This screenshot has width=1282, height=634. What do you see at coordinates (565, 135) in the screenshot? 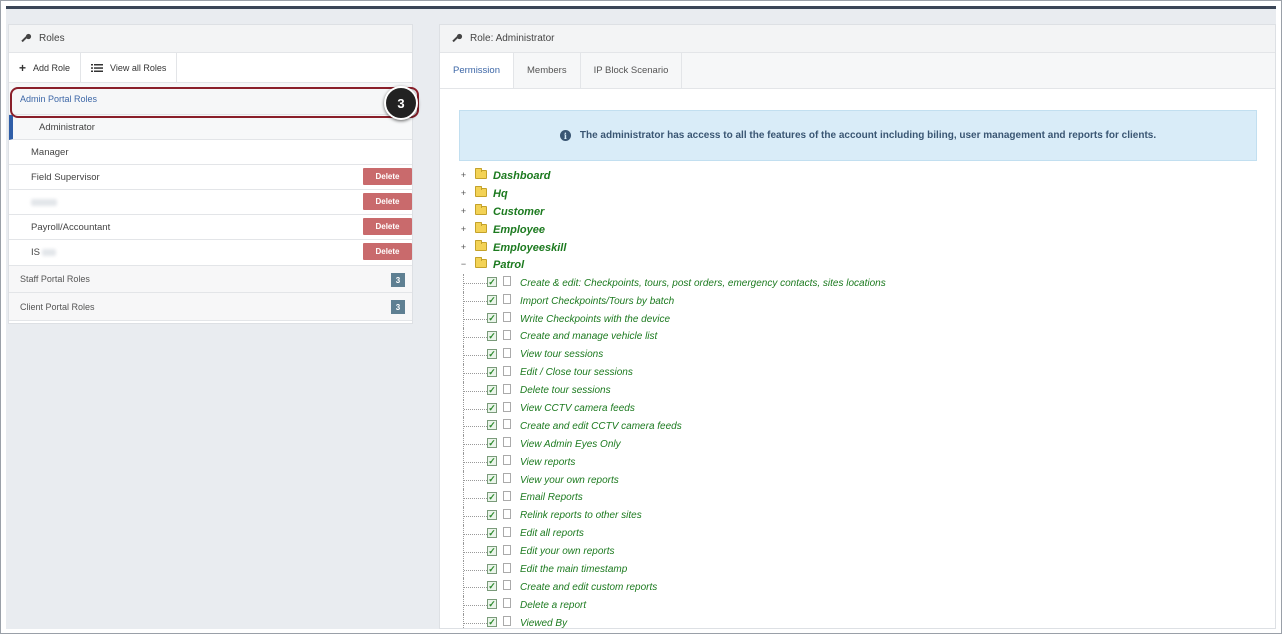
I see `info-icon: i` at bounding box center [565, 135].